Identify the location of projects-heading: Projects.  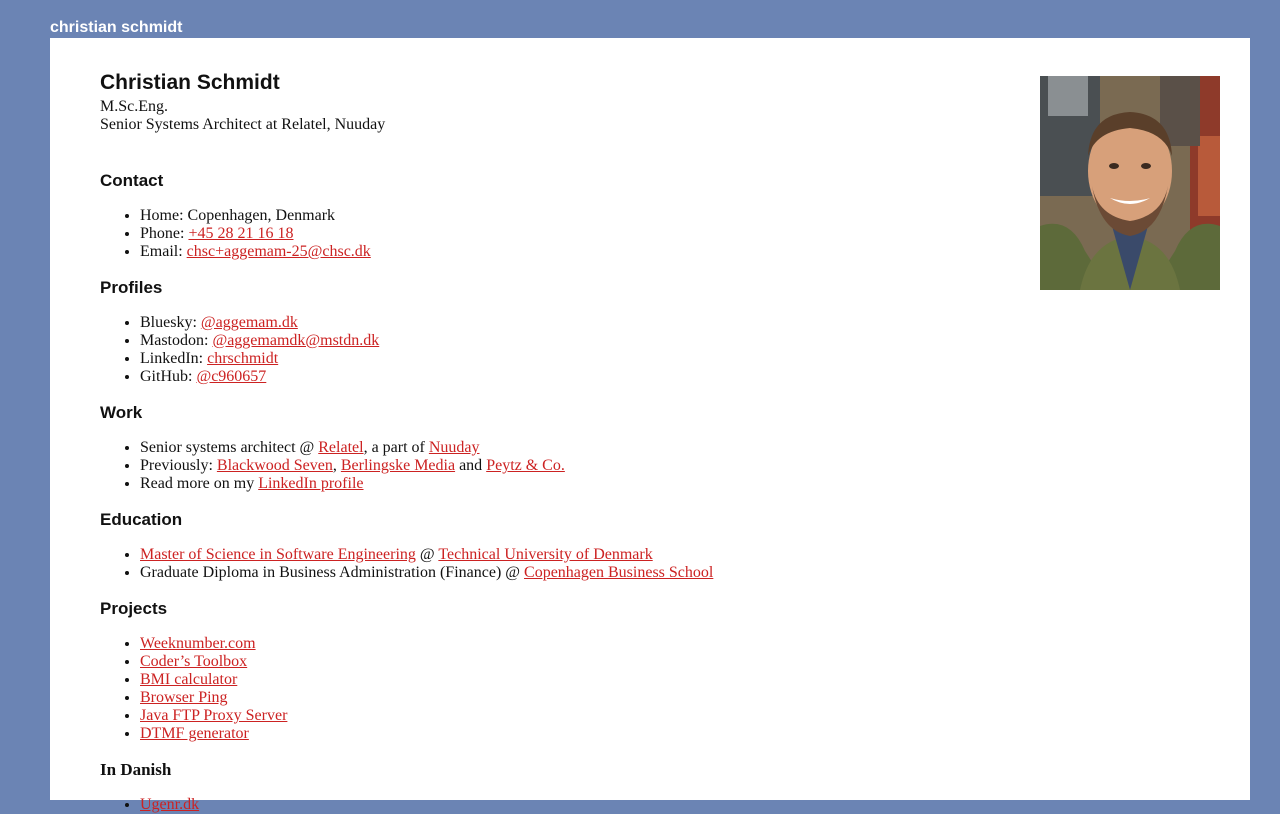
(134, 608).